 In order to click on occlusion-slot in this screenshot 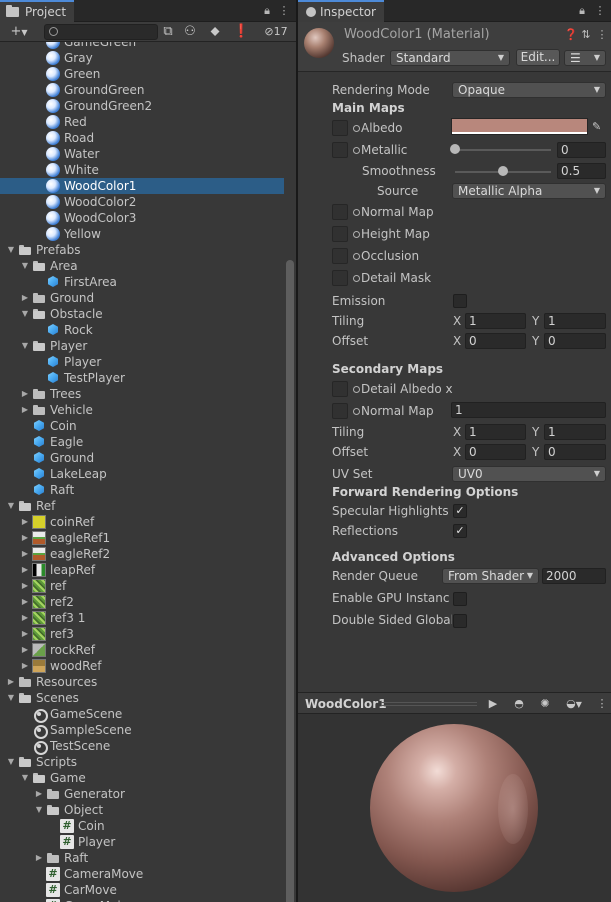, I will do `click(340, 256)`.